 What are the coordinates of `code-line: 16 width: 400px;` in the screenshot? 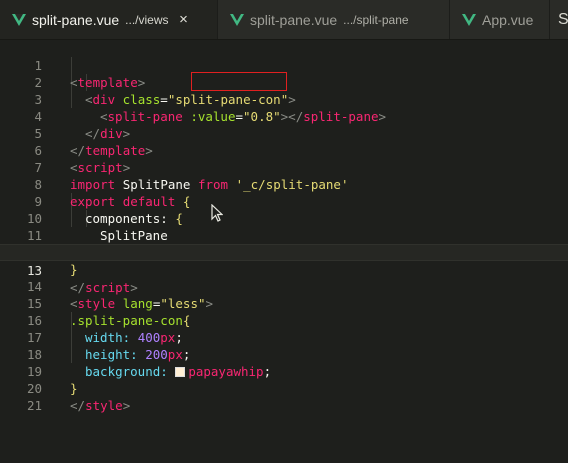 It's located at (284, 320).